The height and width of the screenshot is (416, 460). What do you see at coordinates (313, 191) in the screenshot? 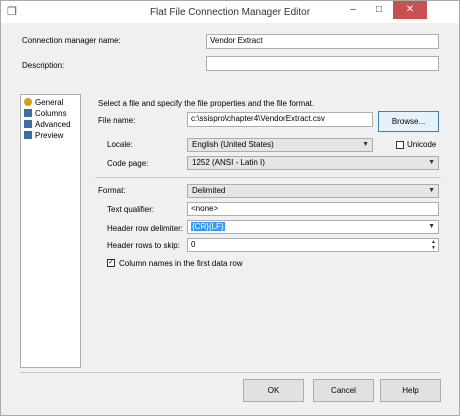
I see `format-select: Delimited ▼` at bounding box center [313, 191].